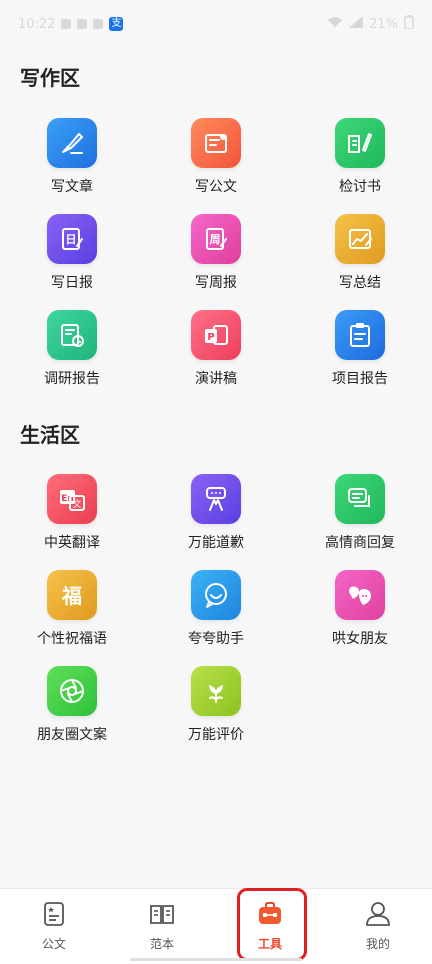  What do you see at coordinates (162, 926) in the screenshot?
I see `tab-templates: 范本` at bounding box center [162, 926].